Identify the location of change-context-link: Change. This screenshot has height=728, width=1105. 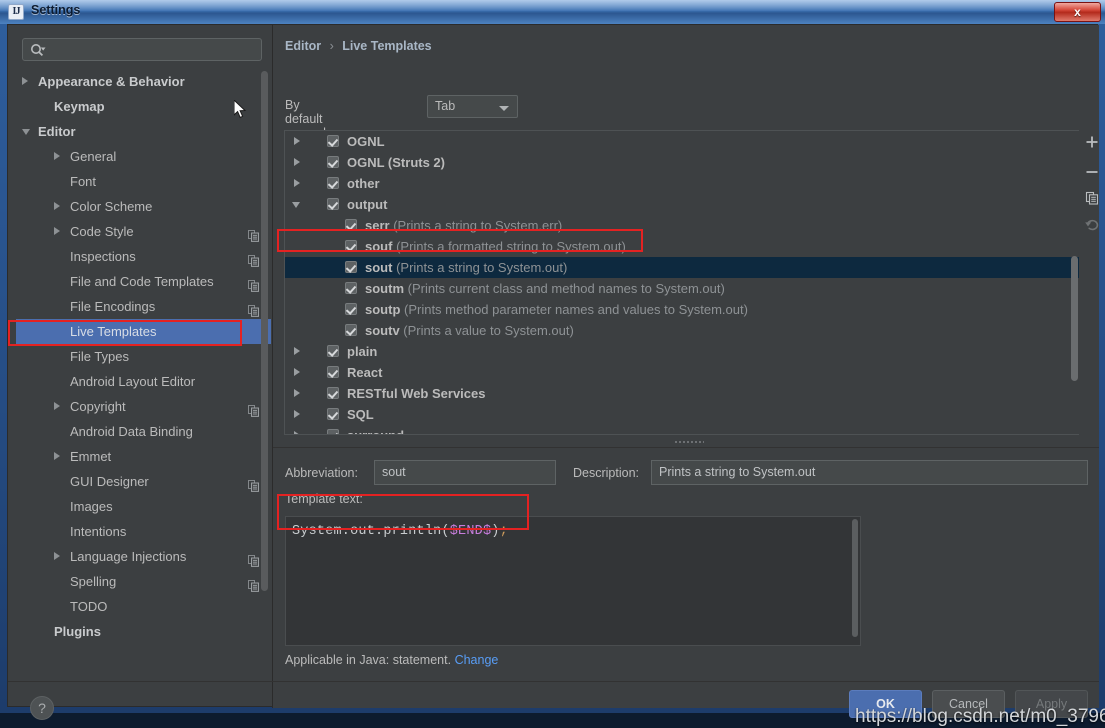
(477, 660).